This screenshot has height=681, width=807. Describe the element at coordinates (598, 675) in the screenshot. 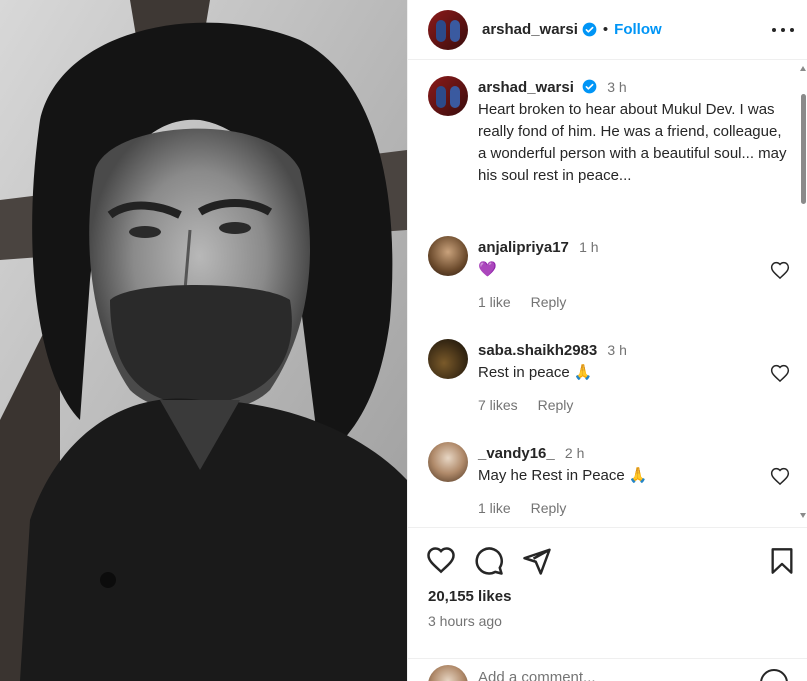

I see `add-comment-input` at that location.